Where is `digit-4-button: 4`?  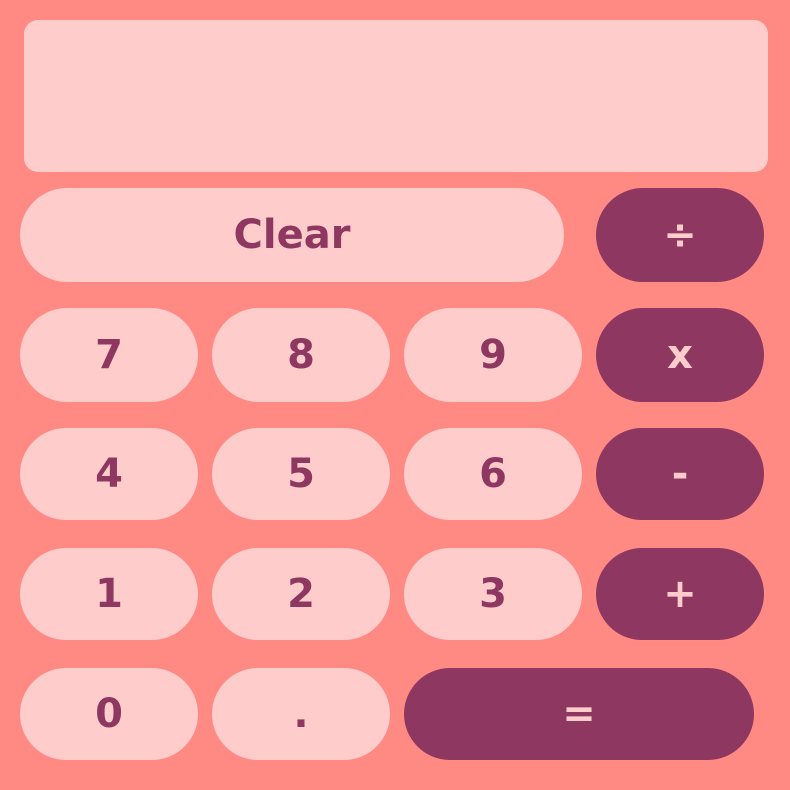 digit-4-button: 4 is located at coordinates (109, 474).